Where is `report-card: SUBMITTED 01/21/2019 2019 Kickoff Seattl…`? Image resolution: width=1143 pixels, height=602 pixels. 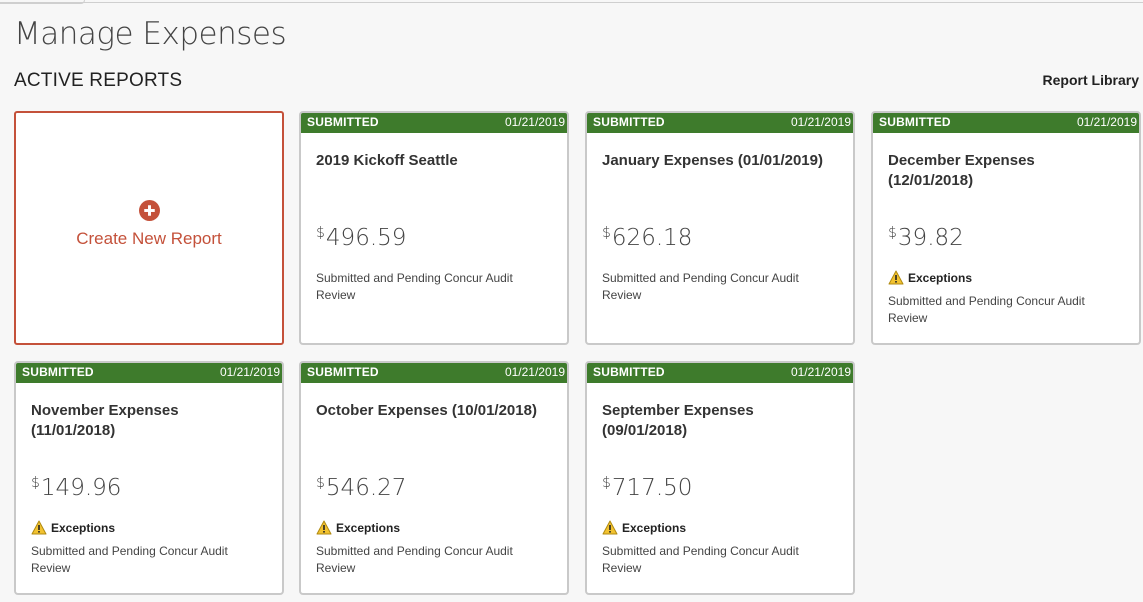 report-card: SUBMITTED 01/21/2019 2019 Kickoff Seattl… is located at coordinates (434, 228).